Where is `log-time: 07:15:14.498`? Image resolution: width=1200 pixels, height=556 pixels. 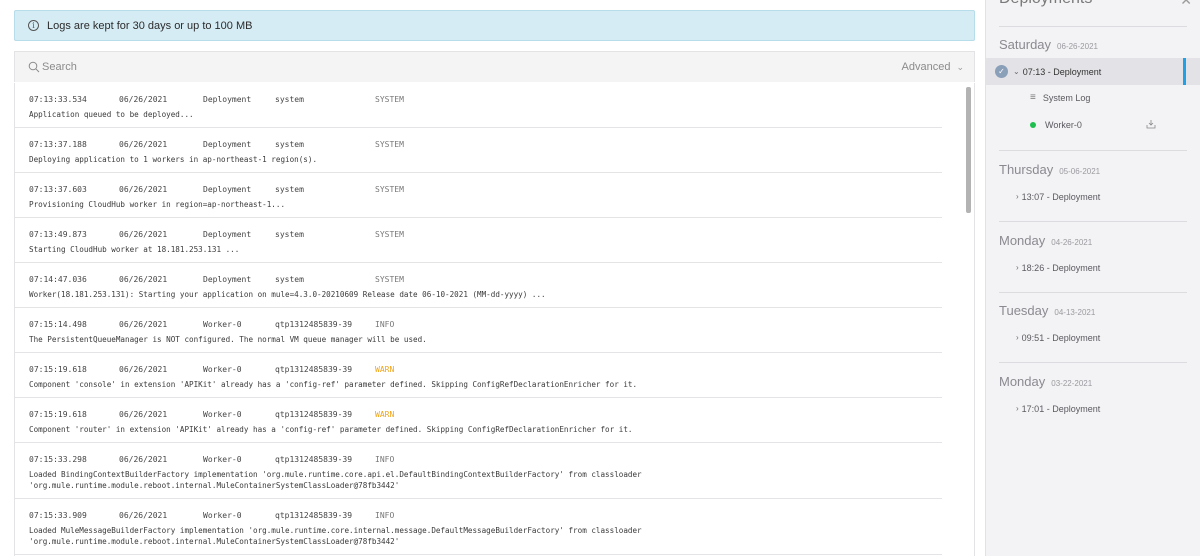 log-time: 07:15:14.498 is located at coordinates (58, 324).